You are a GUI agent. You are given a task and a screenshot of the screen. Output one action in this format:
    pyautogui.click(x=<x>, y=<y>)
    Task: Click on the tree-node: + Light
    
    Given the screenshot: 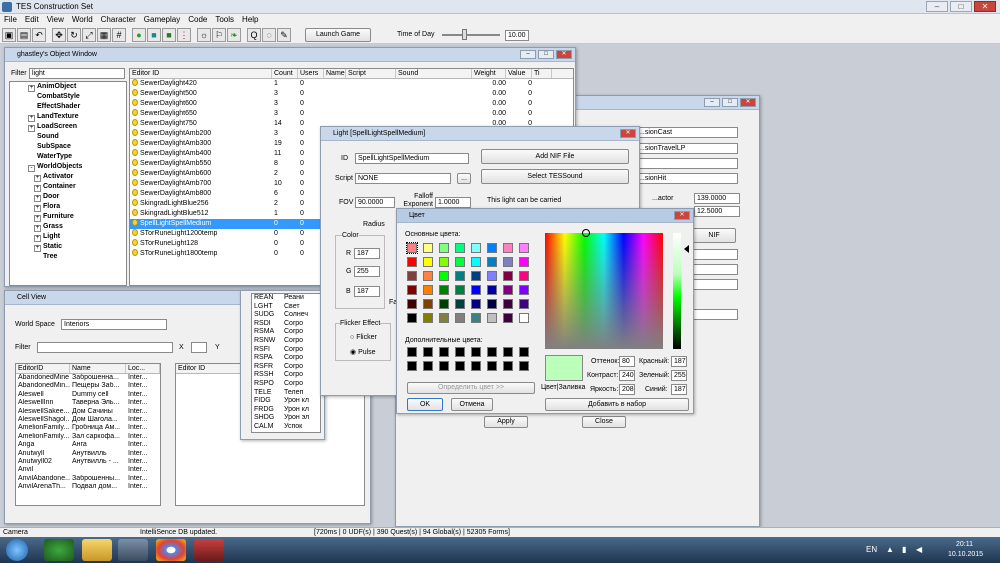 What is the action you would take?
    pyautogui.click(x=77, y=237)
    